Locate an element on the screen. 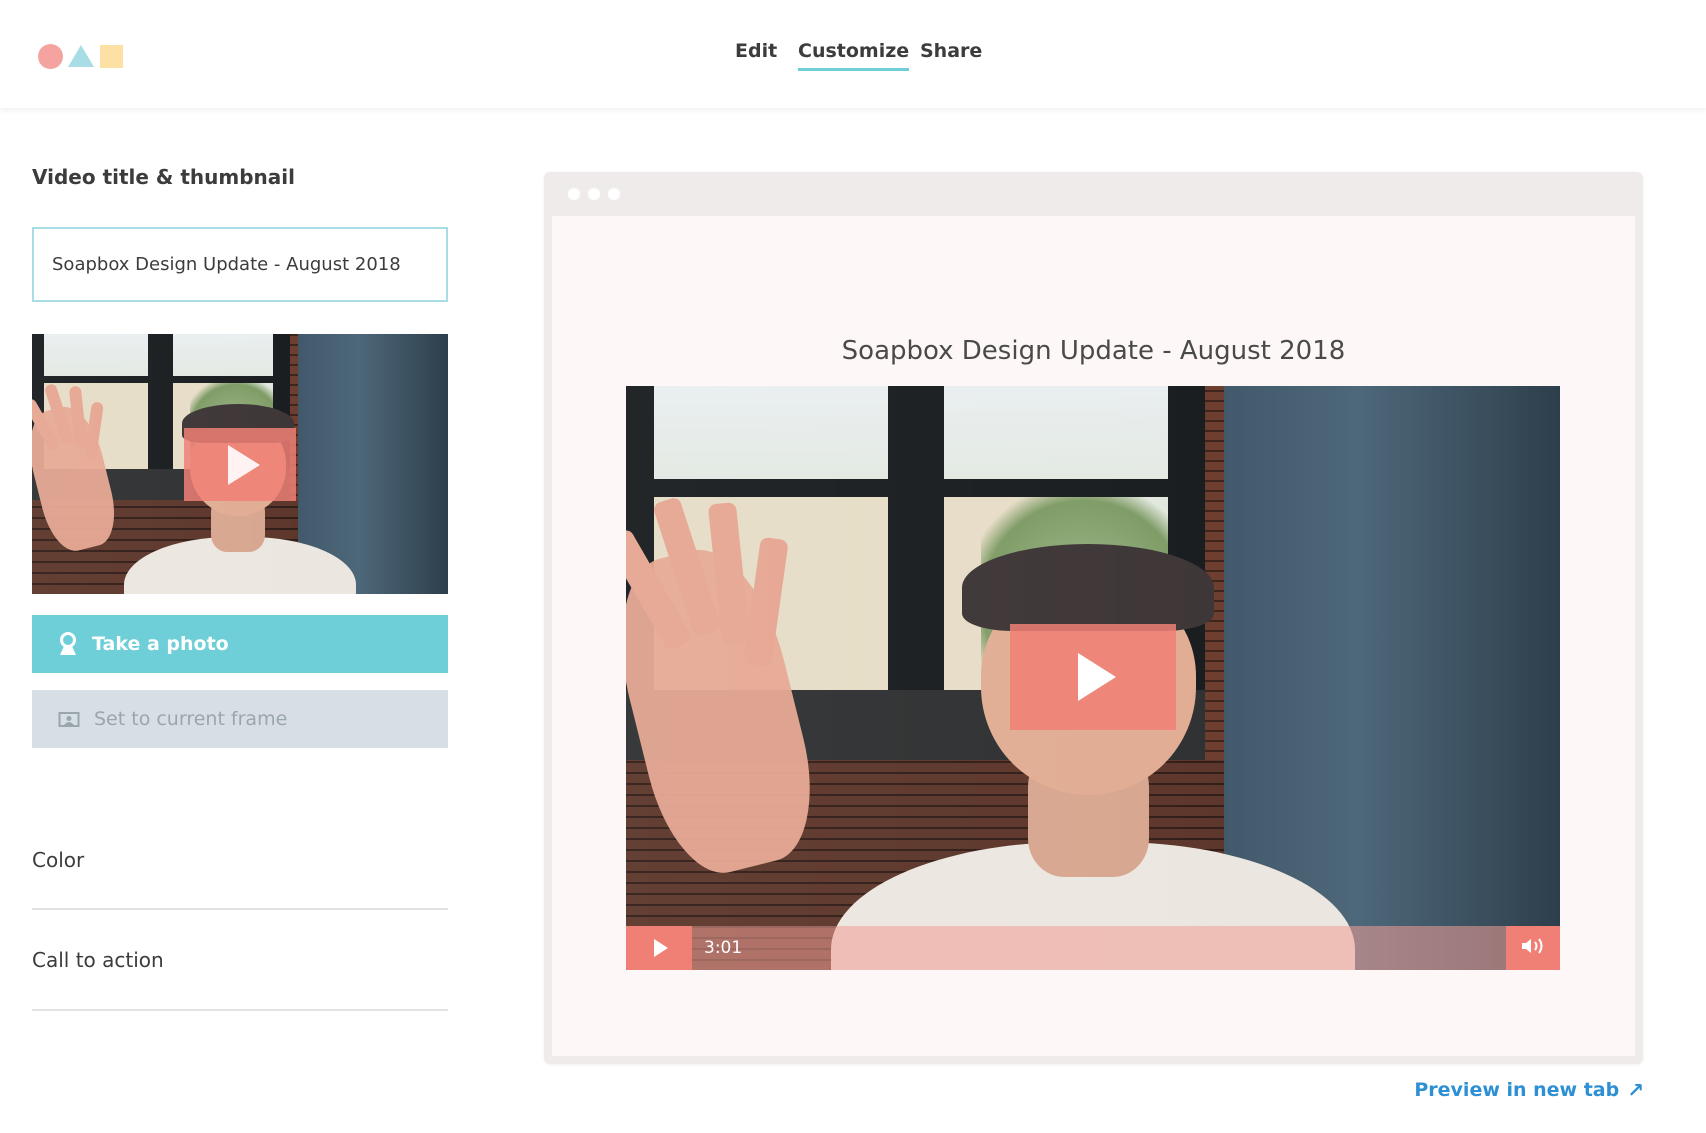  preview-video-title: Soapbox Design Update - August 2018 is located at coordinates (1093, 351).